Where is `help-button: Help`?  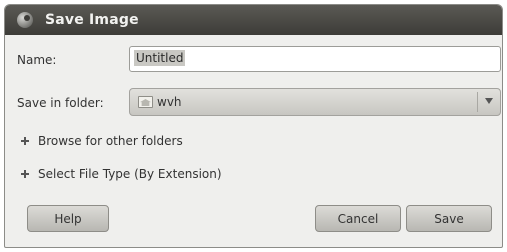
help-button: Help is located at coordinates (68, 218).